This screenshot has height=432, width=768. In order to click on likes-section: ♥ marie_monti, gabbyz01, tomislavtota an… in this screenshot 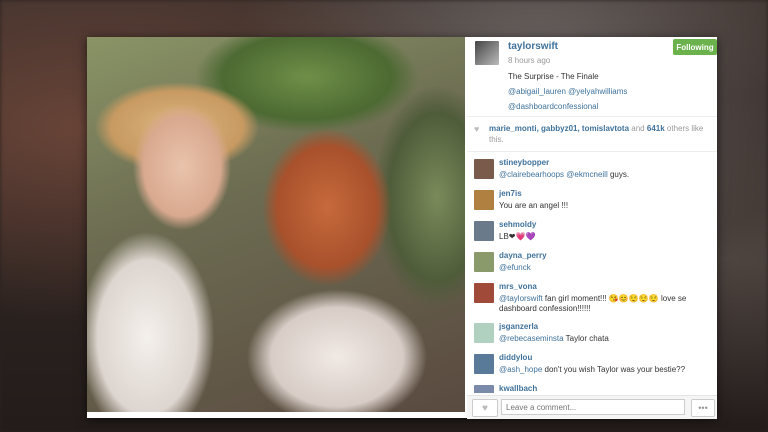, I will do `click(592, 134)`.